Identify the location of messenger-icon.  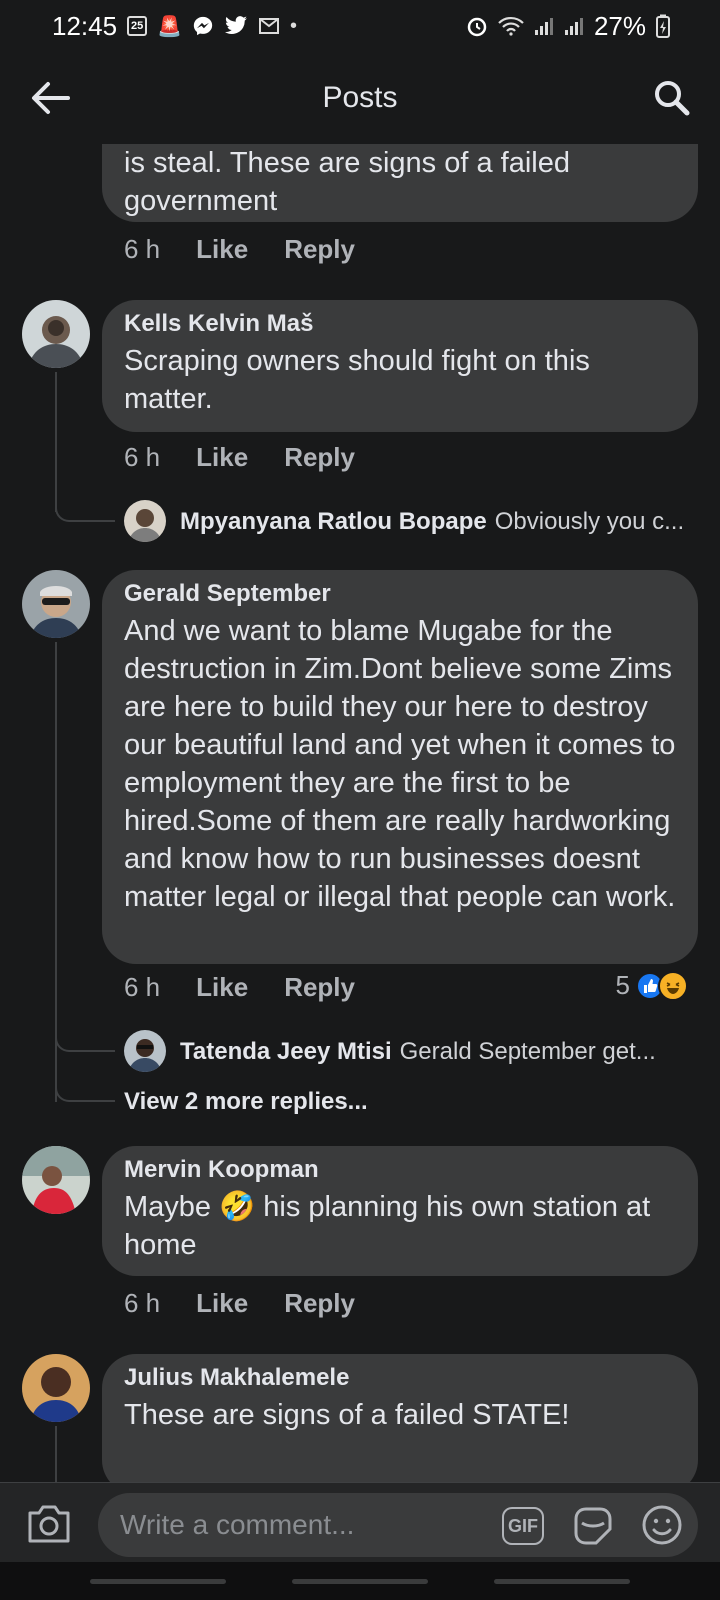
(203, 26).